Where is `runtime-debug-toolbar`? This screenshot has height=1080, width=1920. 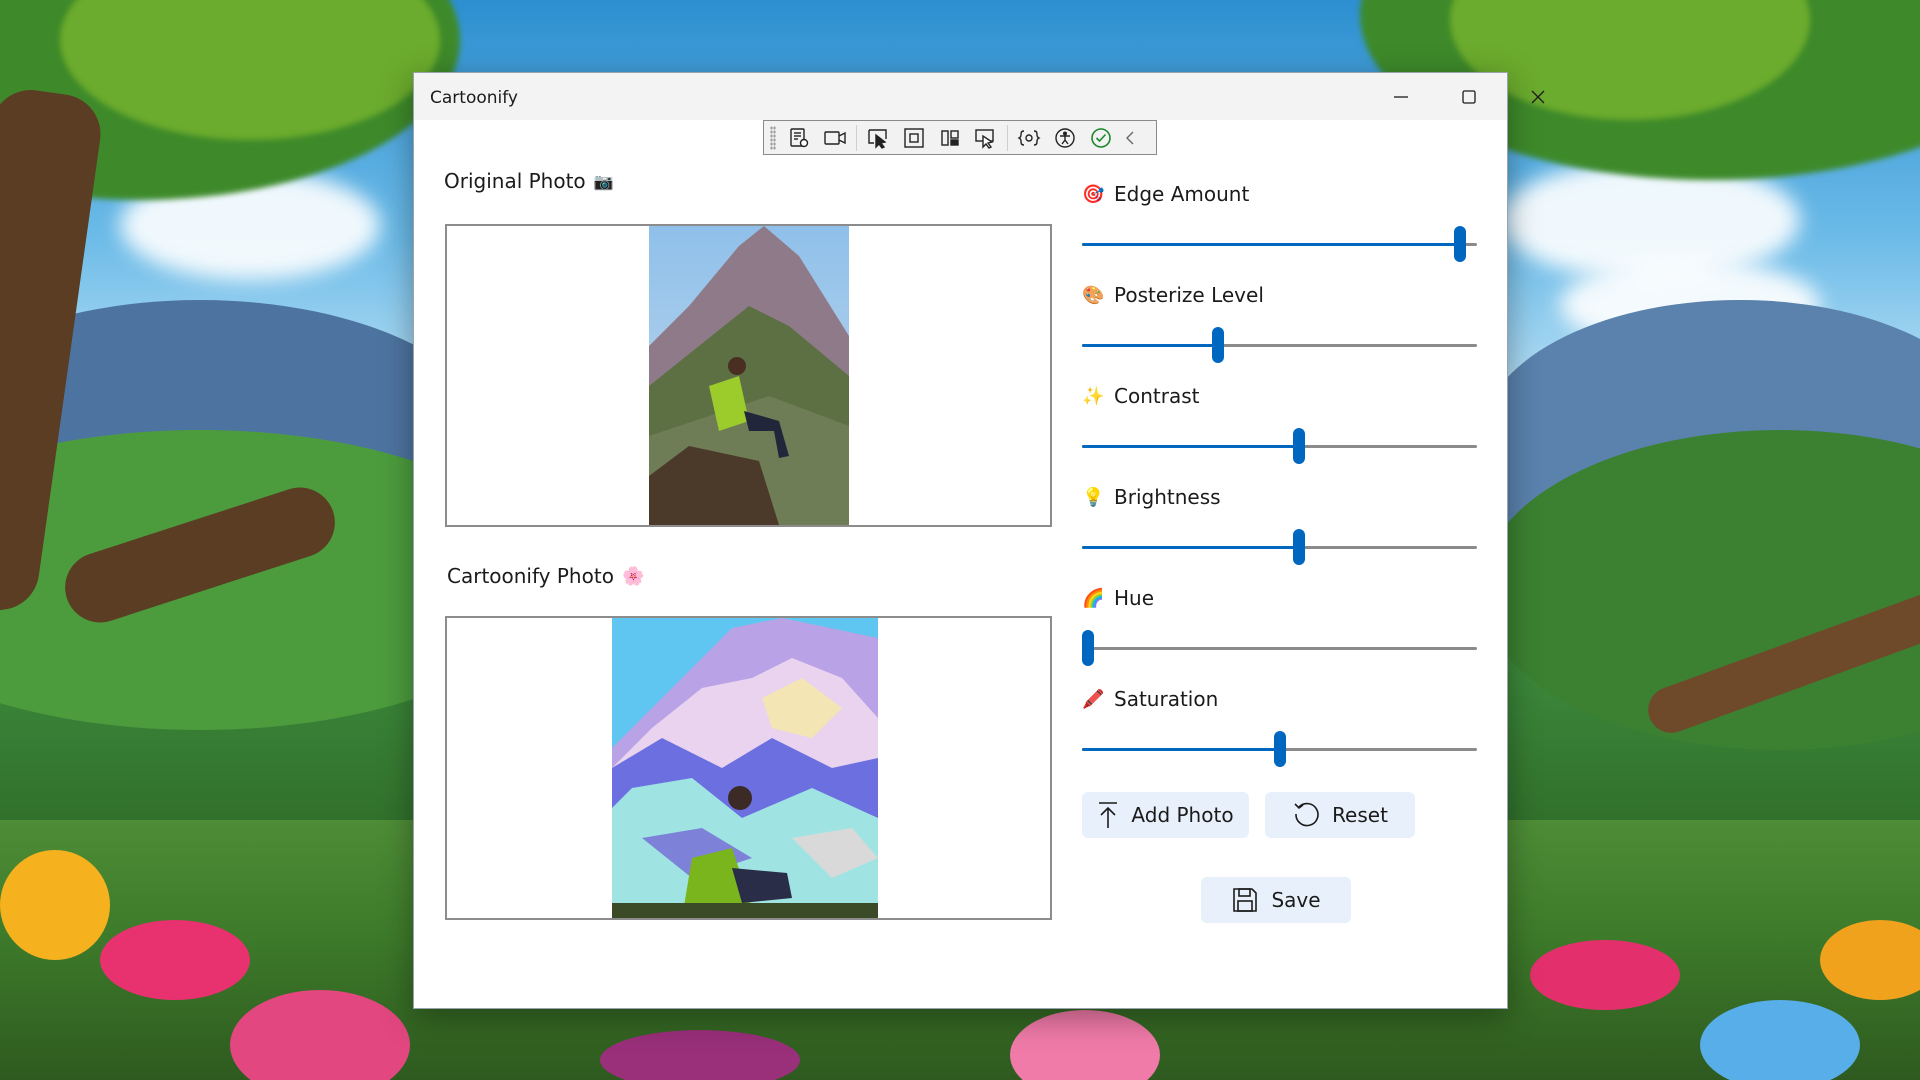
runtime-debug-toolbar is located at coordinates (960, 137).